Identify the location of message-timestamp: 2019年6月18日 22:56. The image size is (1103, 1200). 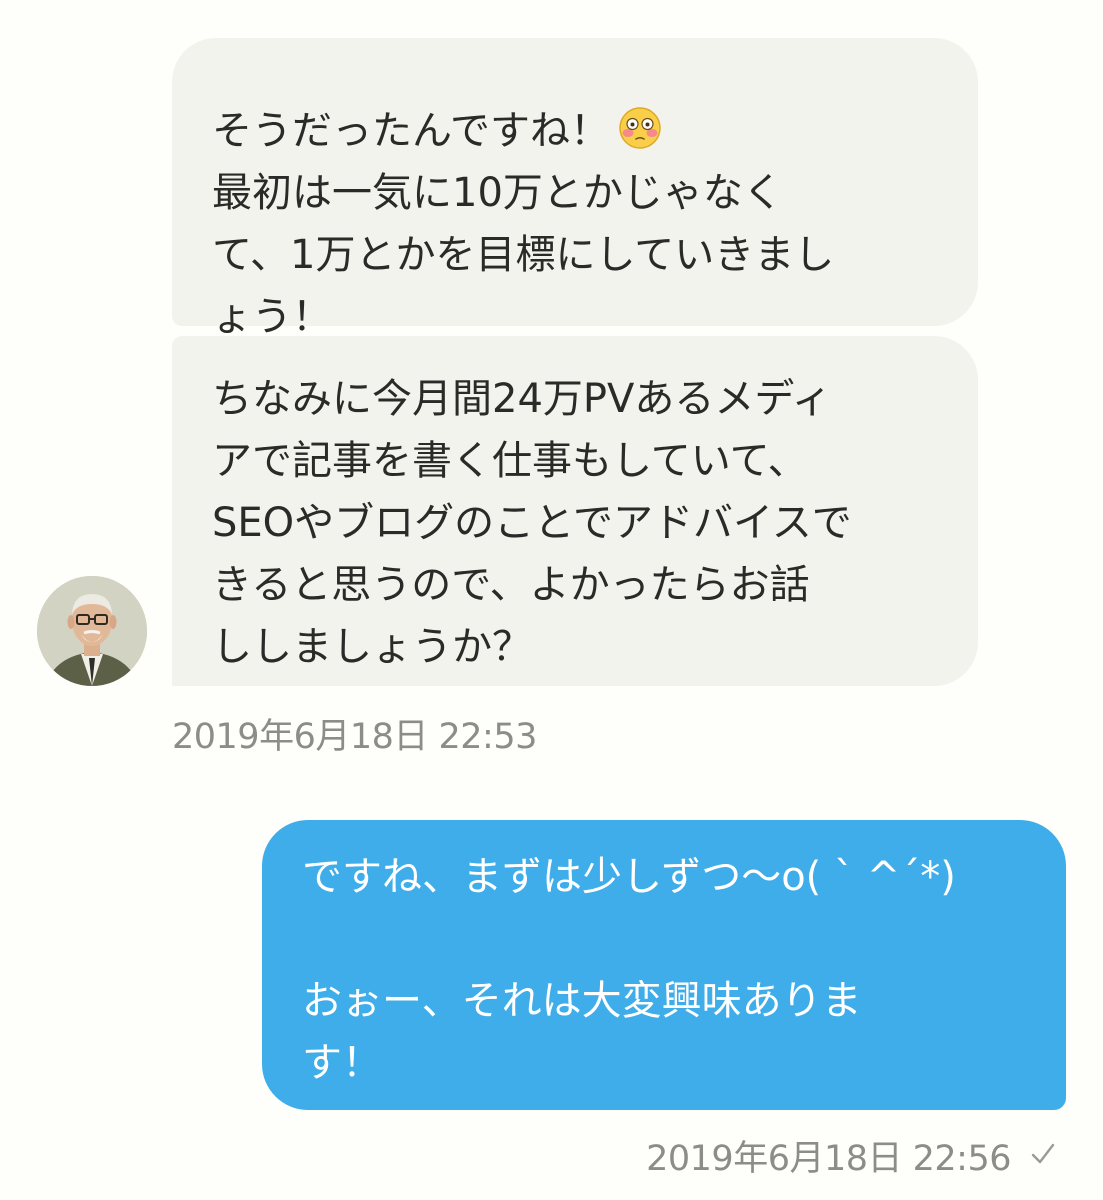
(828, 1159).